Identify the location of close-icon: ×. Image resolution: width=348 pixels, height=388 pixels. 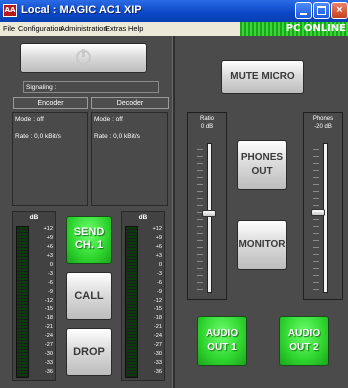
(339, 10).